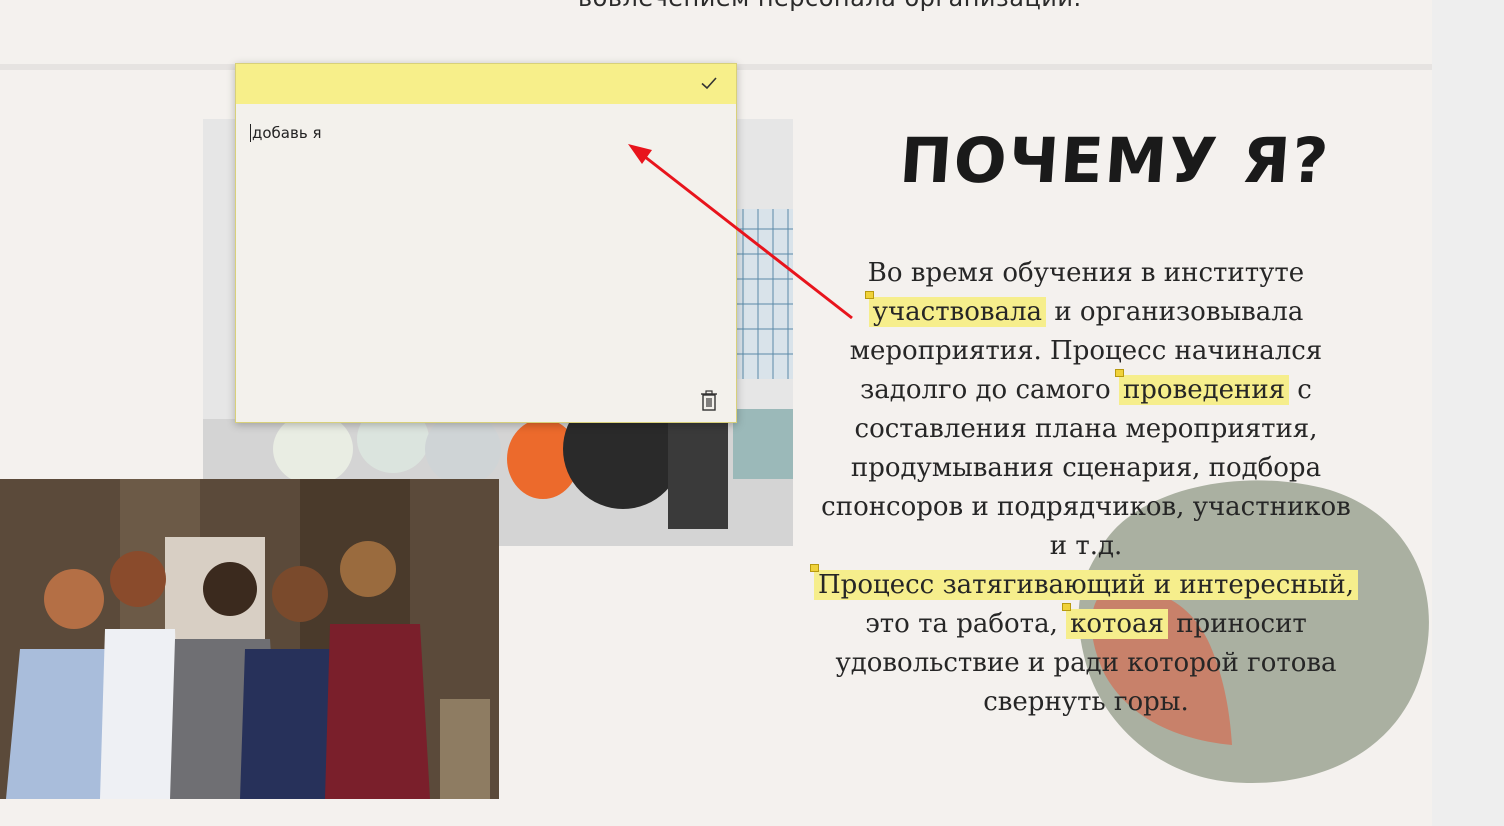  I want to click on paragraph-line: спонсоров и подрядчиков, участников, so click(1086, 507).